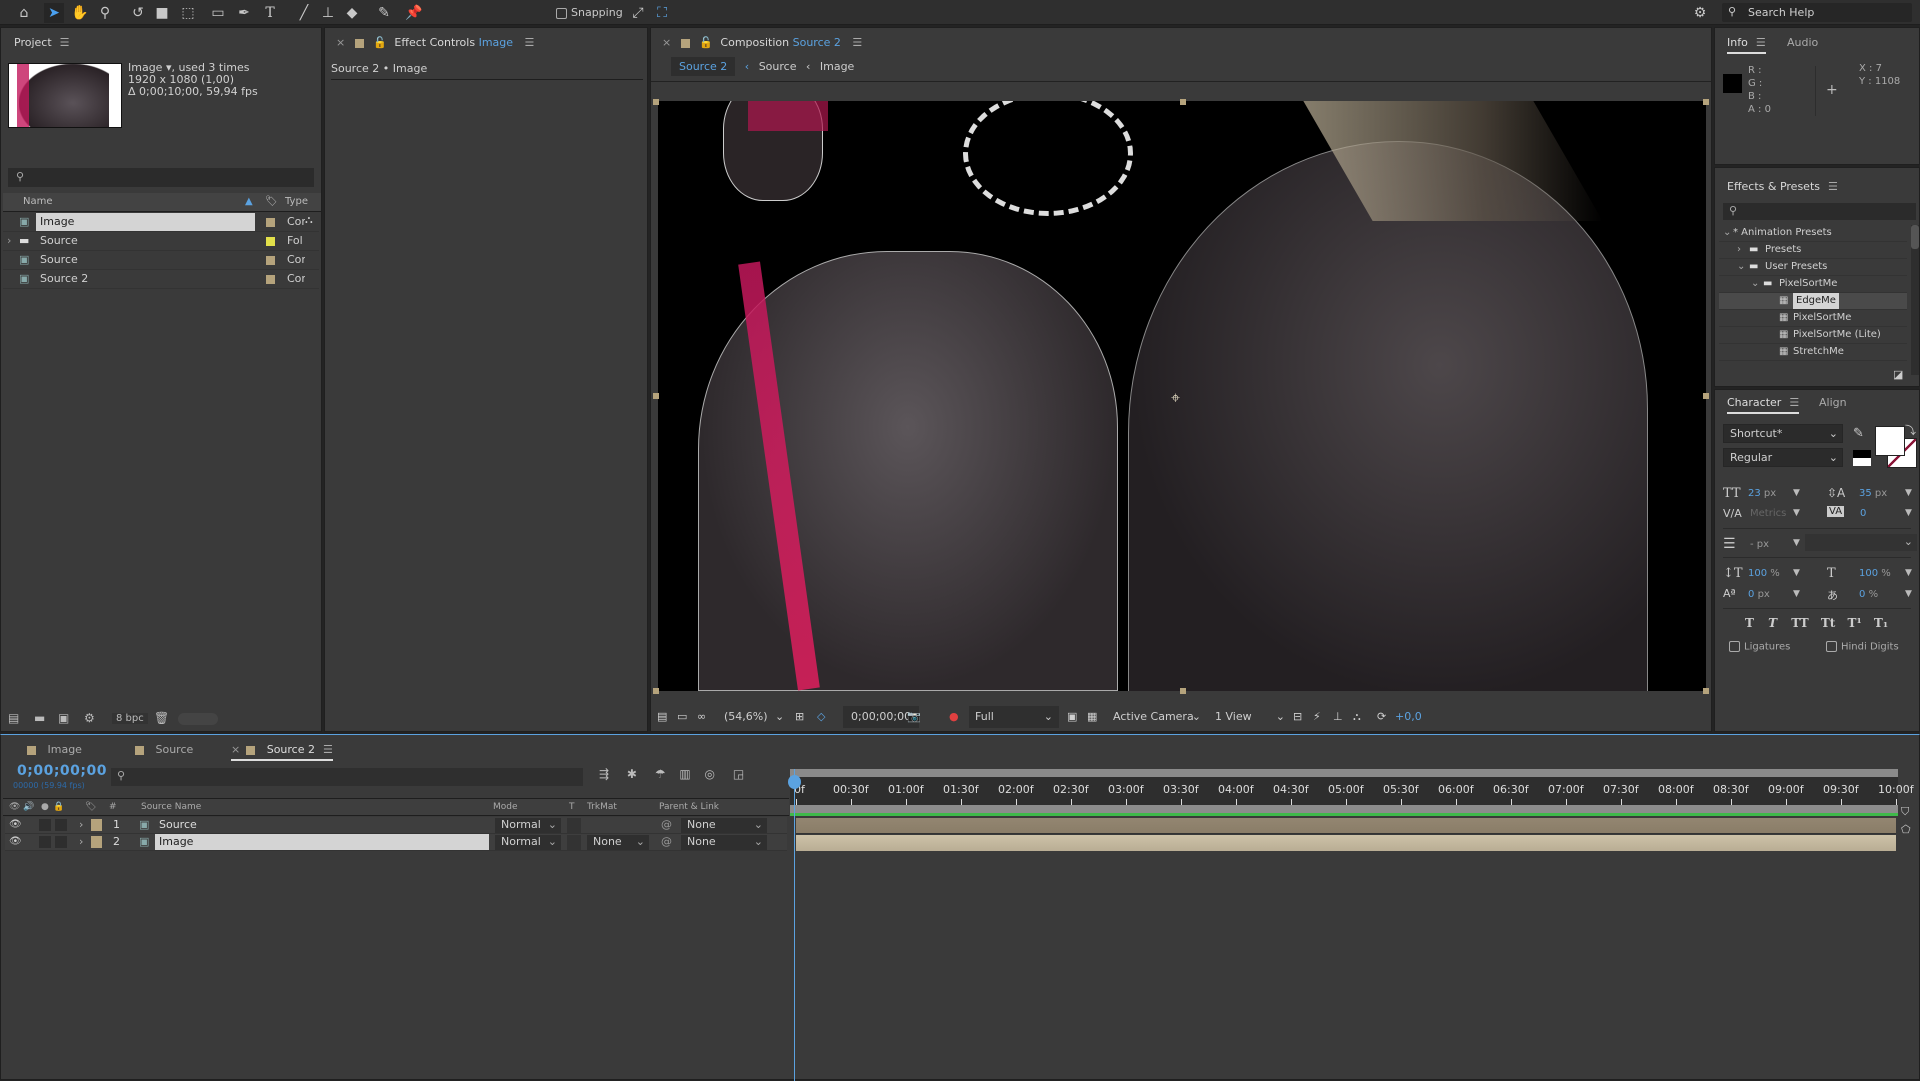  I want to click on effects-search-input: ⚲, so click(1819, 211).